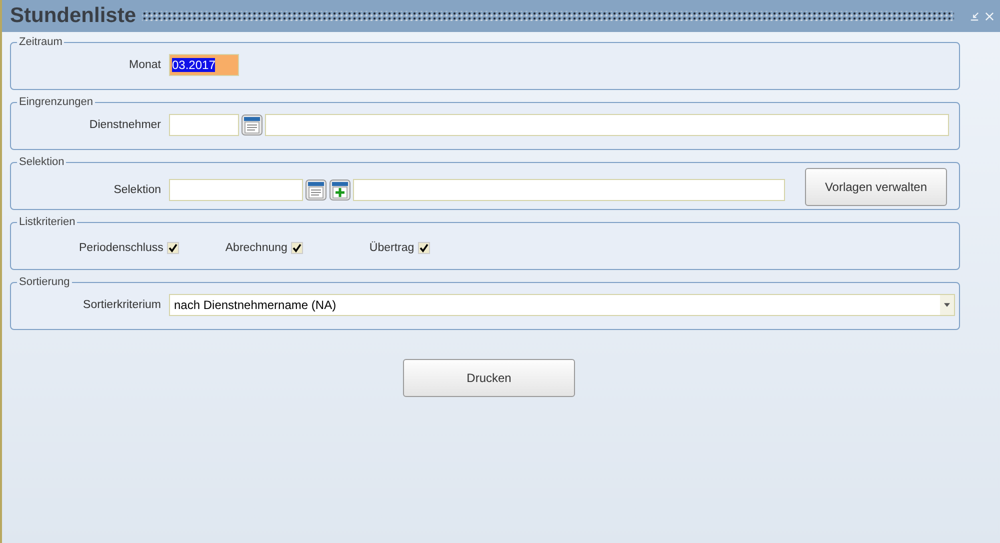 The height and width of the screenshot is (543, 1000). What do you see at coordinates (122, 305) in the screenshot?
I see `field-label: Sortierkriterium` at bounding box center [122, 305].